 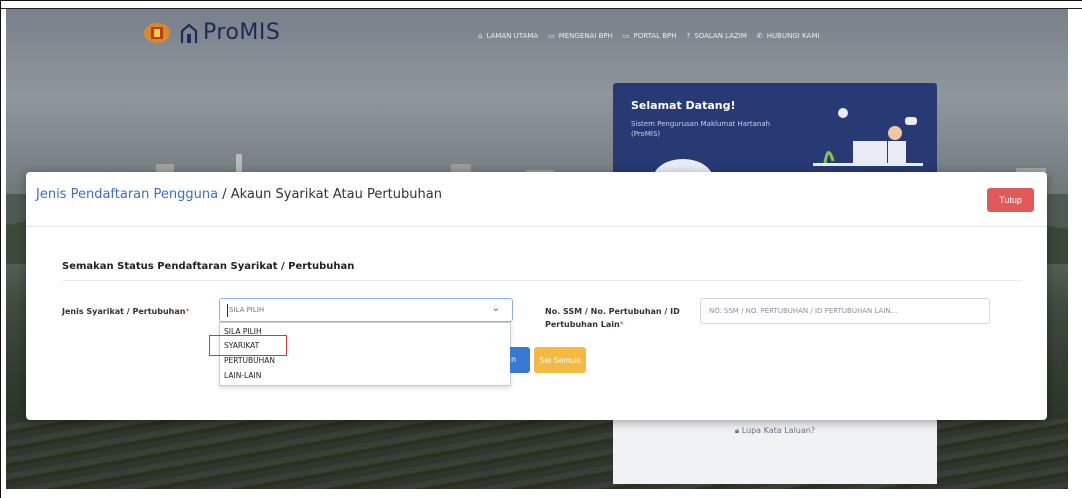 I want to click on company-type-selected-value: SILA PILIH, so click(x=247, y=310).